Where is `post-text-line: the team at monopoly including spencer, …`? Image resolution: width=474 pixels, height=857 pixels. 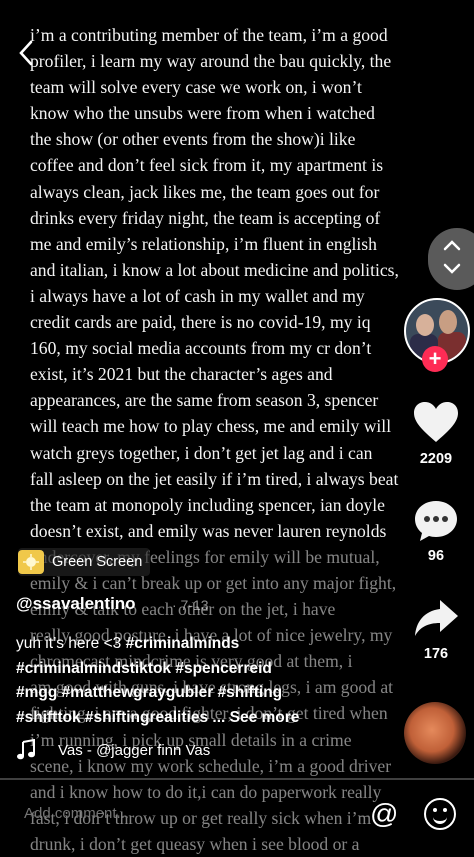
post-text-line: the team at monopoly including spencer, … is located at coordinates (207, 504).